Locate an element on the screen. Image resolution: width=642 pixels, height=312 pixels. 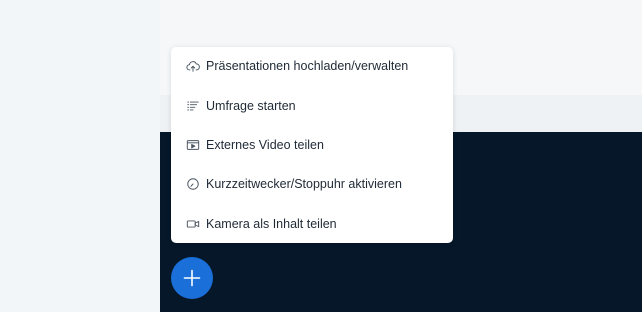
actions-button is located at coordinates (192, 278).